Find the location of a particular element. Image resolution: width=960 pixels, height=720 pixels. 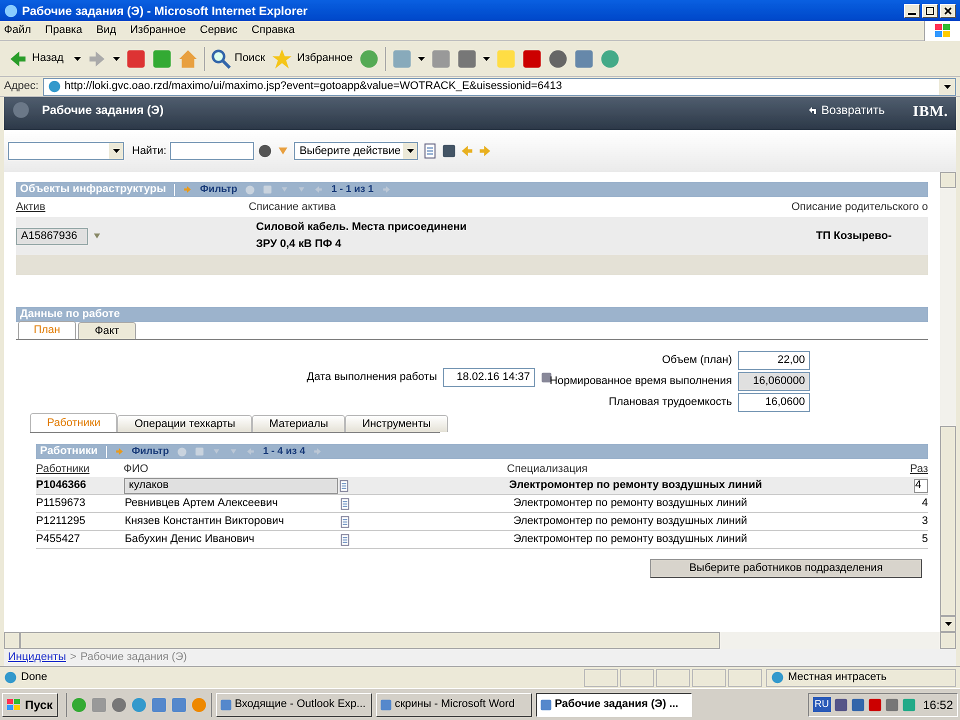

favorites-button: Избранное is located at coordinates (312, 59).